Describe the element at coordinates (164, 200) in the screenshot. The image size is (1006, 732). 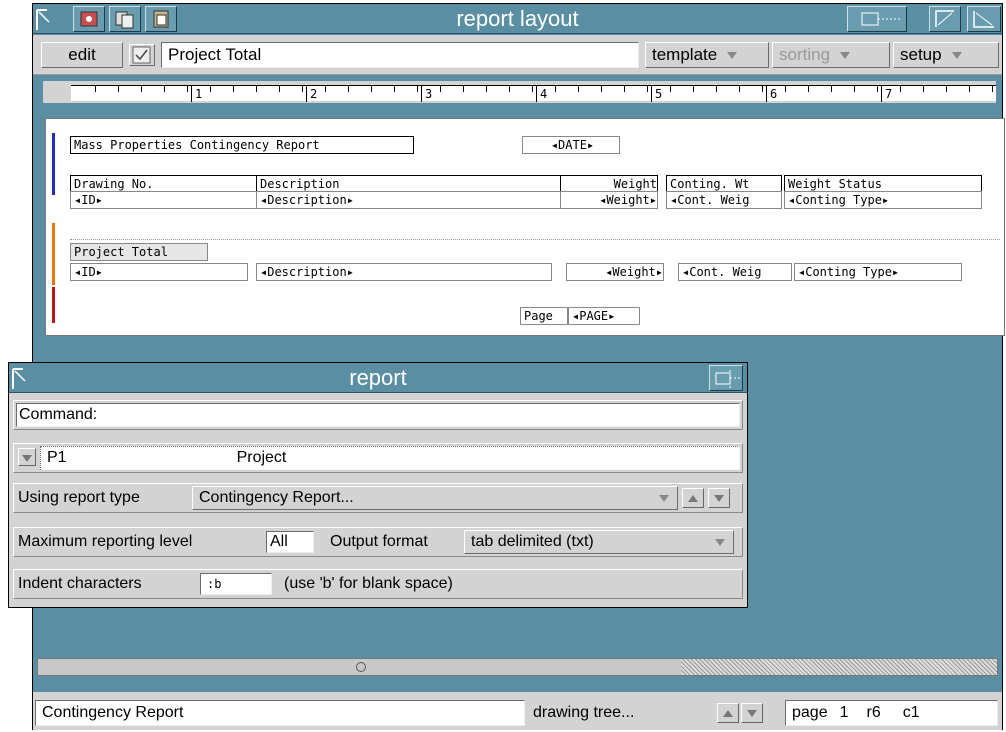
I see `detail-id-field: ◂ID▸` at that location.